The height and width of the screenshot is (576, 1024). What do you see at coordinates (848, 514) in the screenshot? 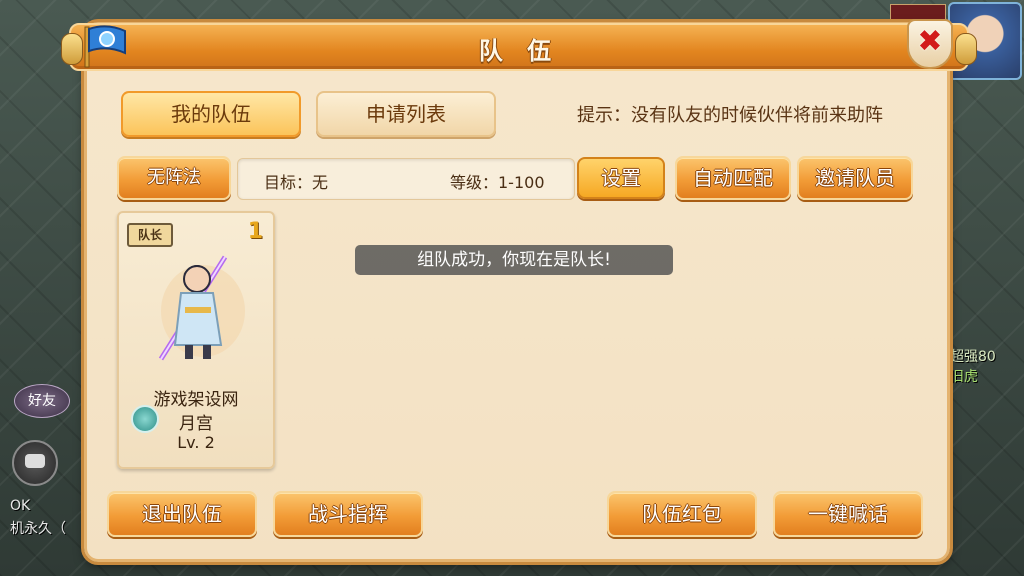
I see `one-click-shout-button: 一键喊话` at bounding box center [848, 514].